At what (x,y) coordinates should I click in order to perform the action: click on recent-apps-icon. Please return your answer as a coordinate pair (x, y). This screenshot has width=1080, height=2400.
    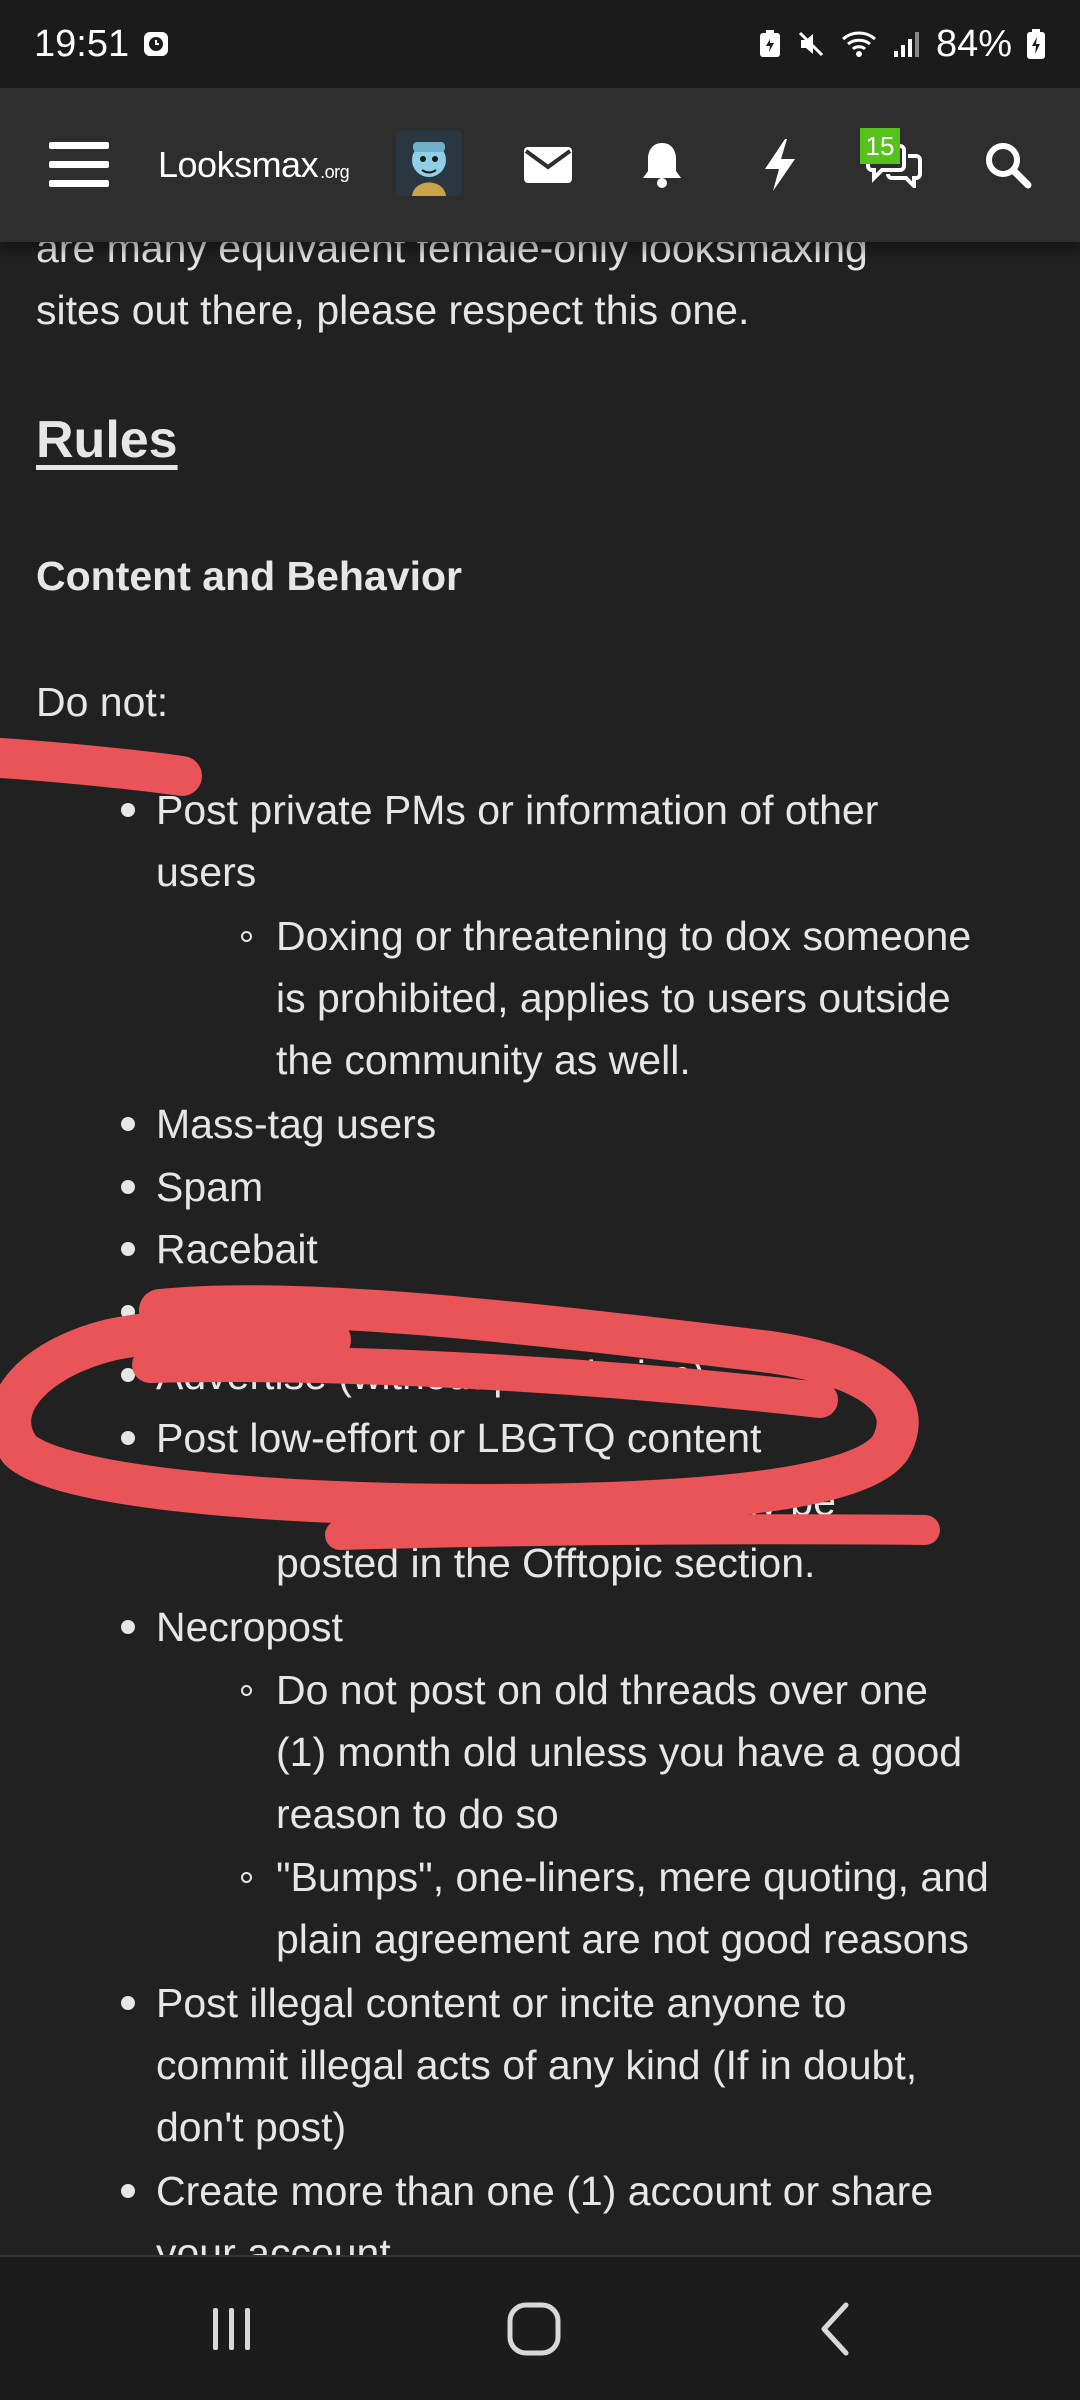
    Looking at the image, I should click on (232, 2328).